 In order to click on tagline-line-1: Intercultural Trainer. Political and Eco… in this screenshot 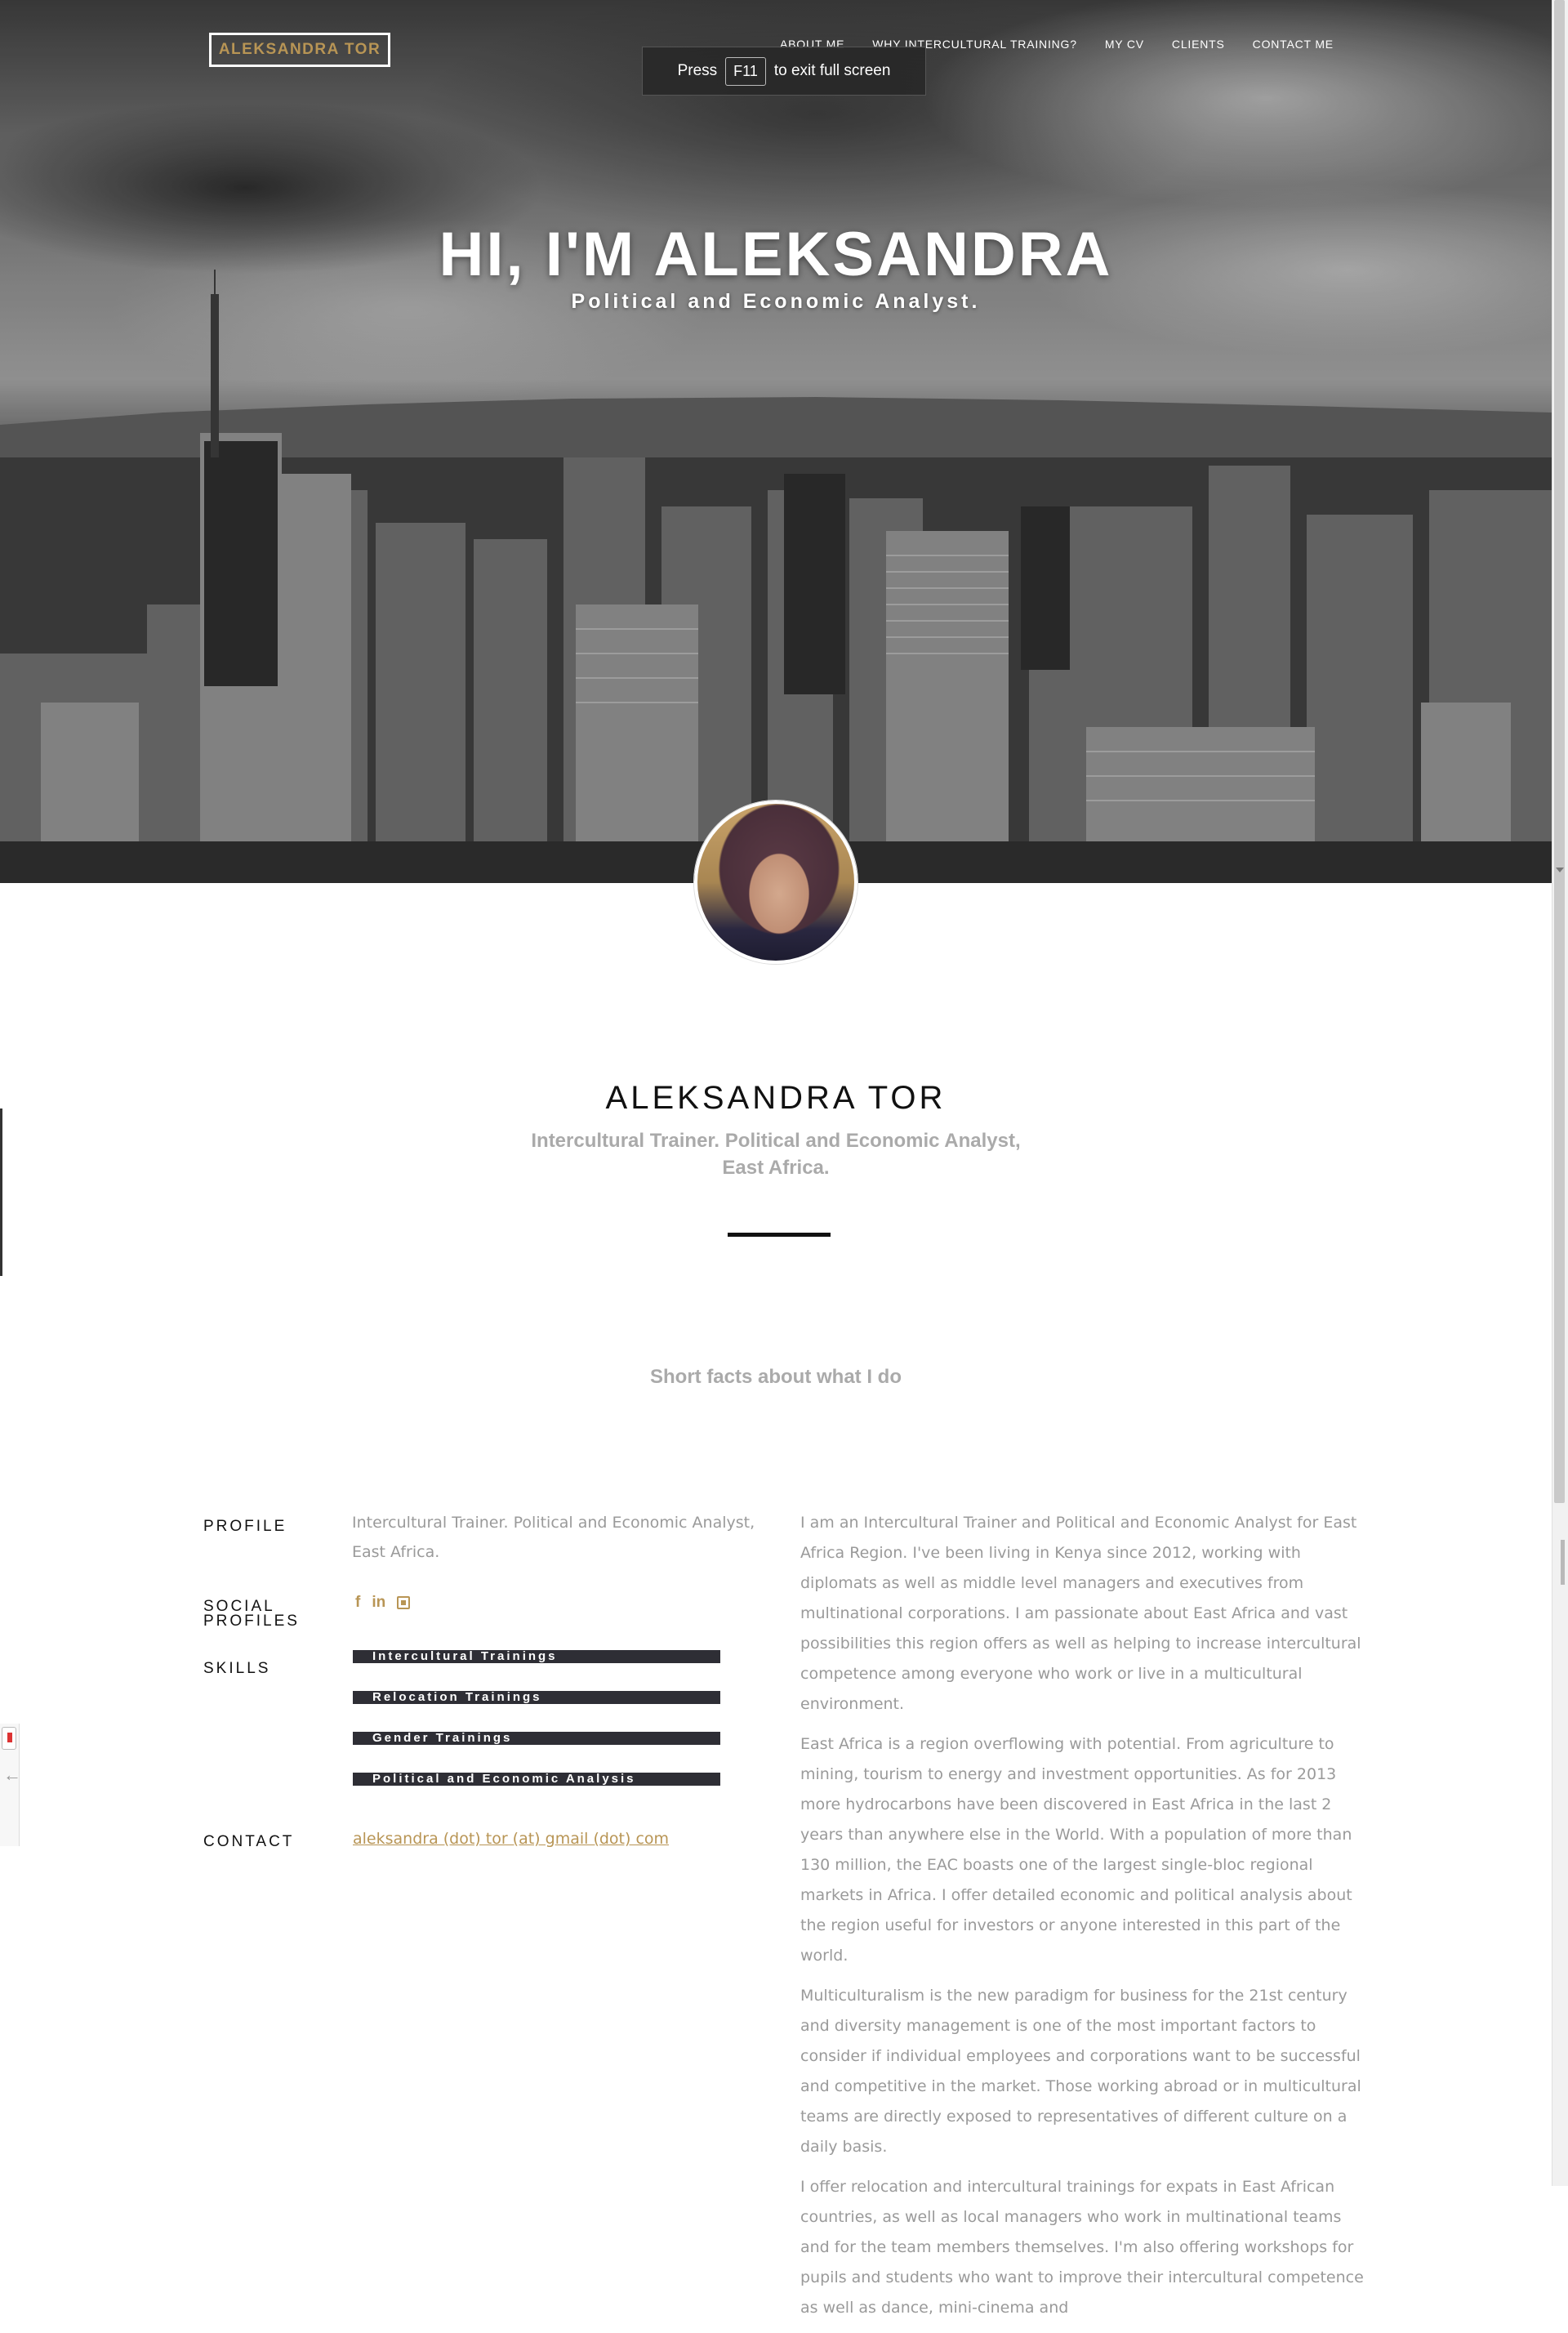, I will do `click(776, 1141)`.